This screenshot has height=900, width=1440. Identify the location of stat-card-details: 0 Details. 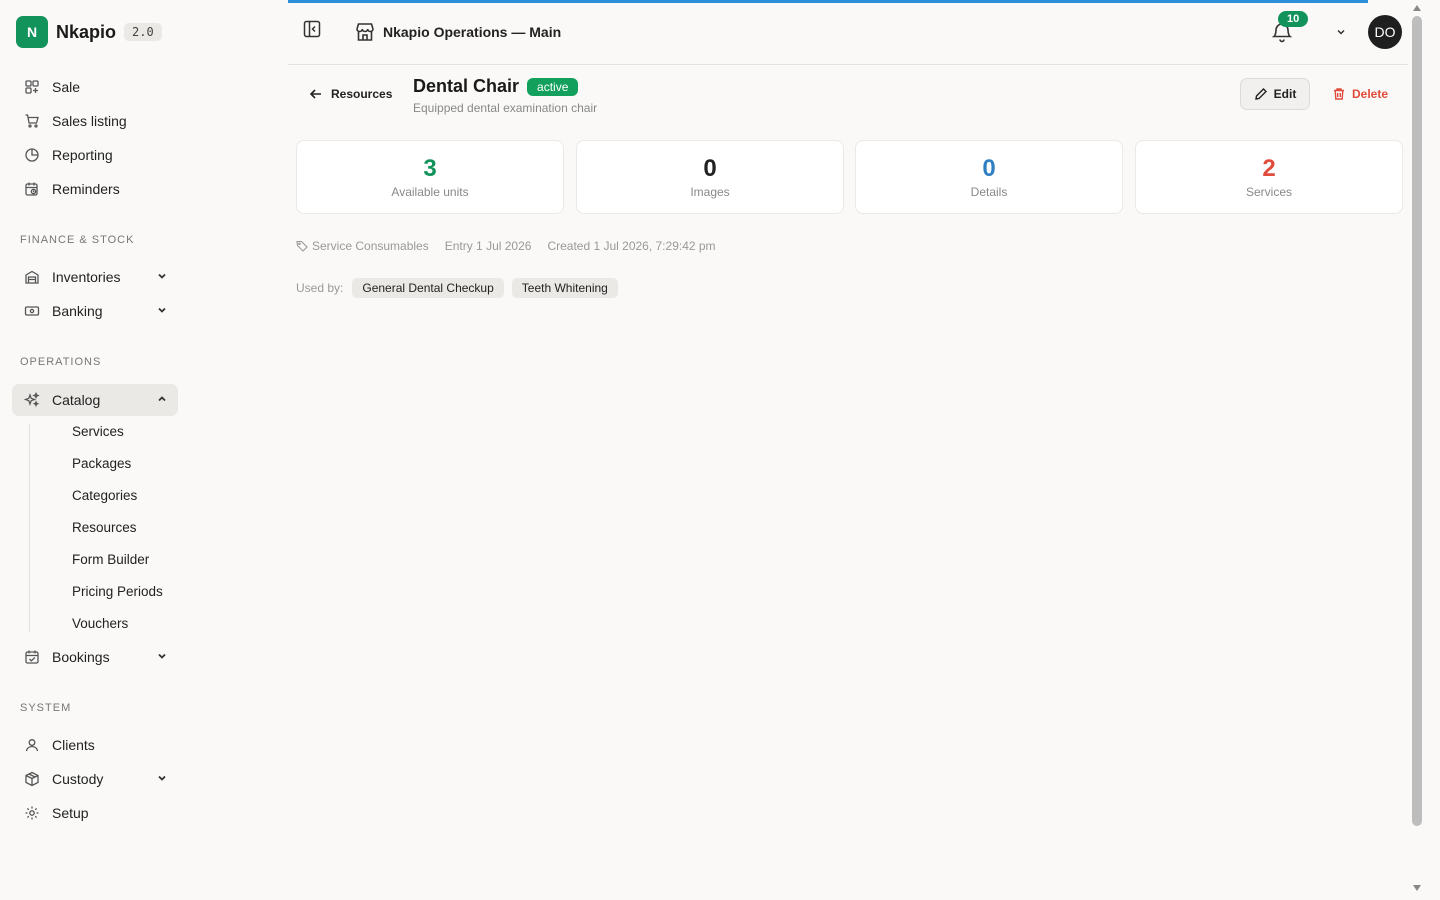
(989, 177).